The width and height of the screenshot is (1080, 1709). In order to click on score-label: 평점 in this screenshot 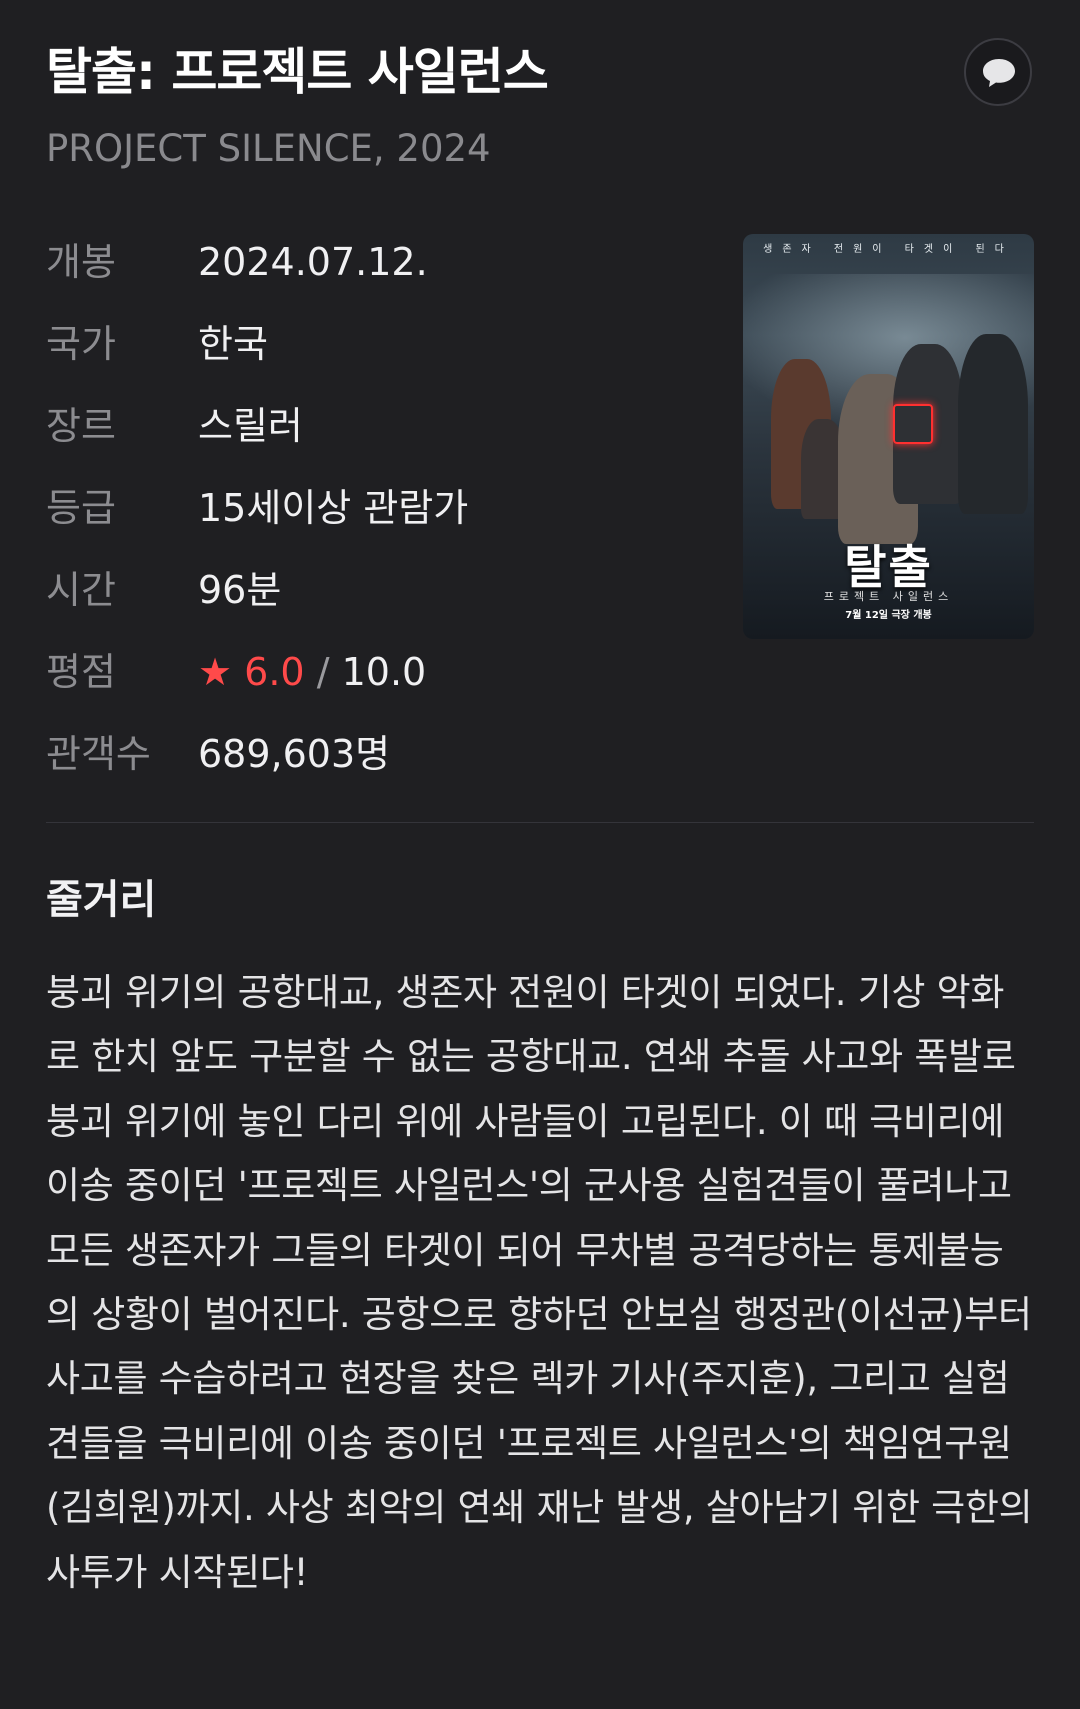, I will do `click(81, 672)`.